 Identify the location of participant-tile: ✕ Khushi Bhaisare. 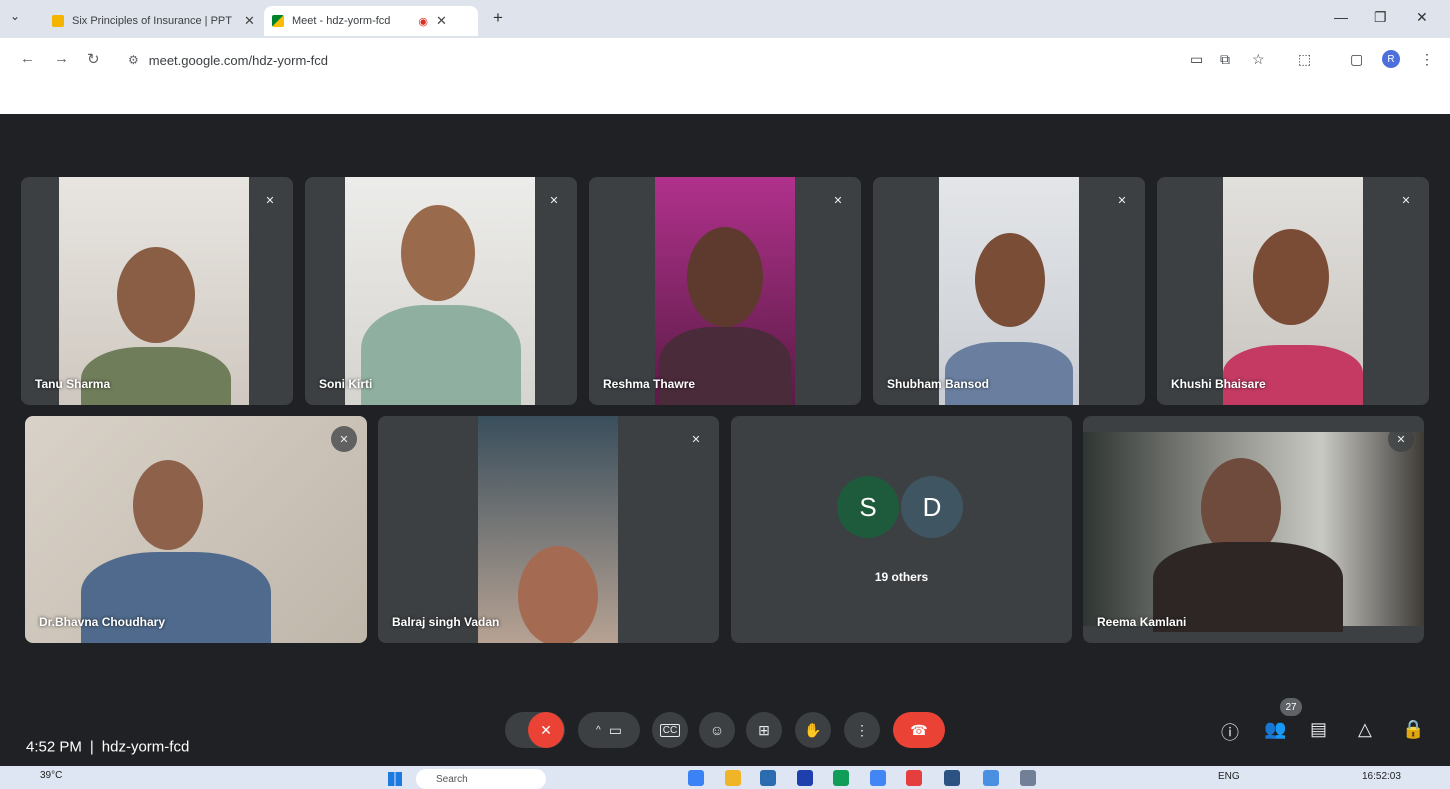
(1293, 291).